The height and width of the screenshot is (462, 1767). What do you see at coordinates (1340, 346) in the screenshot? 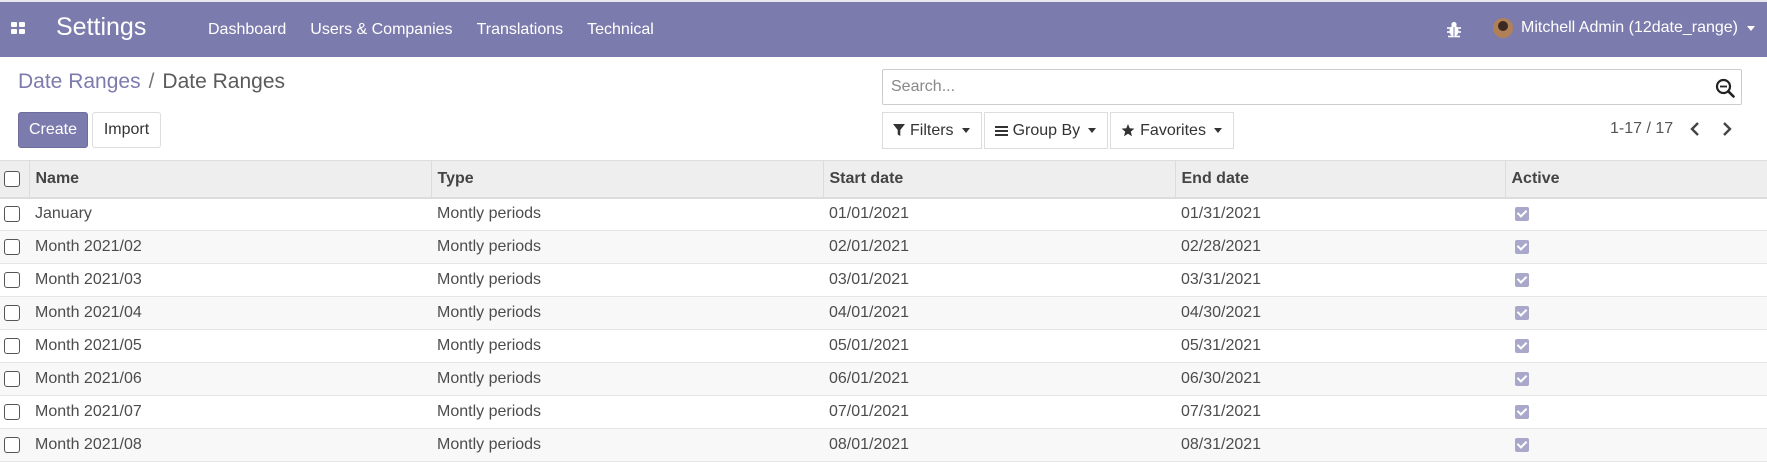
I see `cell-end-date: 05/31/2021` at bounding box center [1340, 346].